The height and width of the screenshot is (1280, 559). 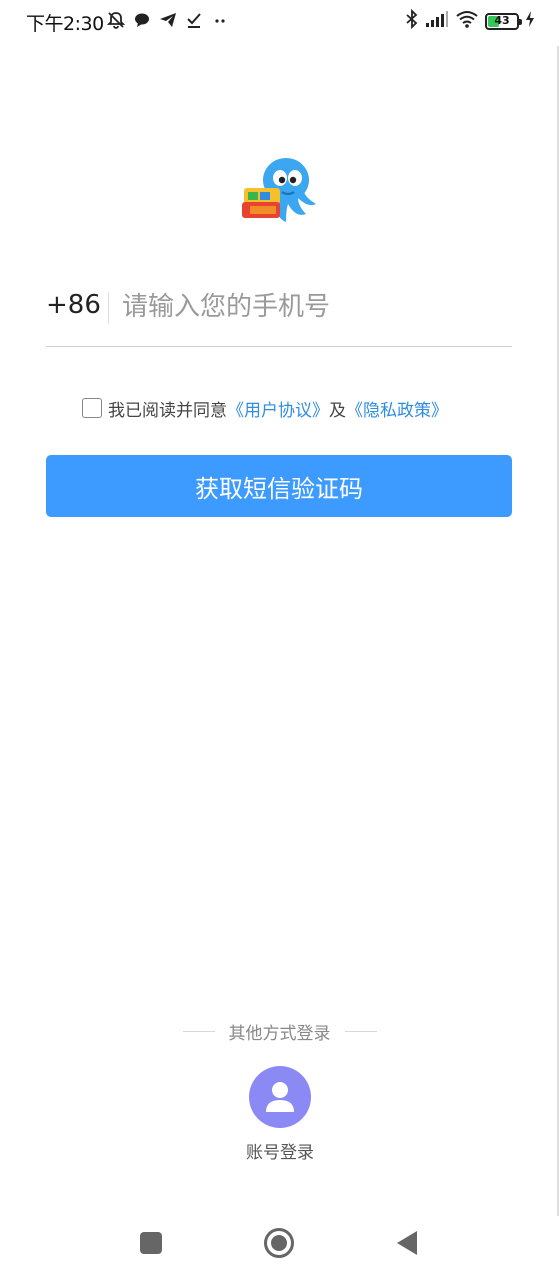 I want to click on get-sms-code-button: 获取短信验证码, so click(x=279, y=486).